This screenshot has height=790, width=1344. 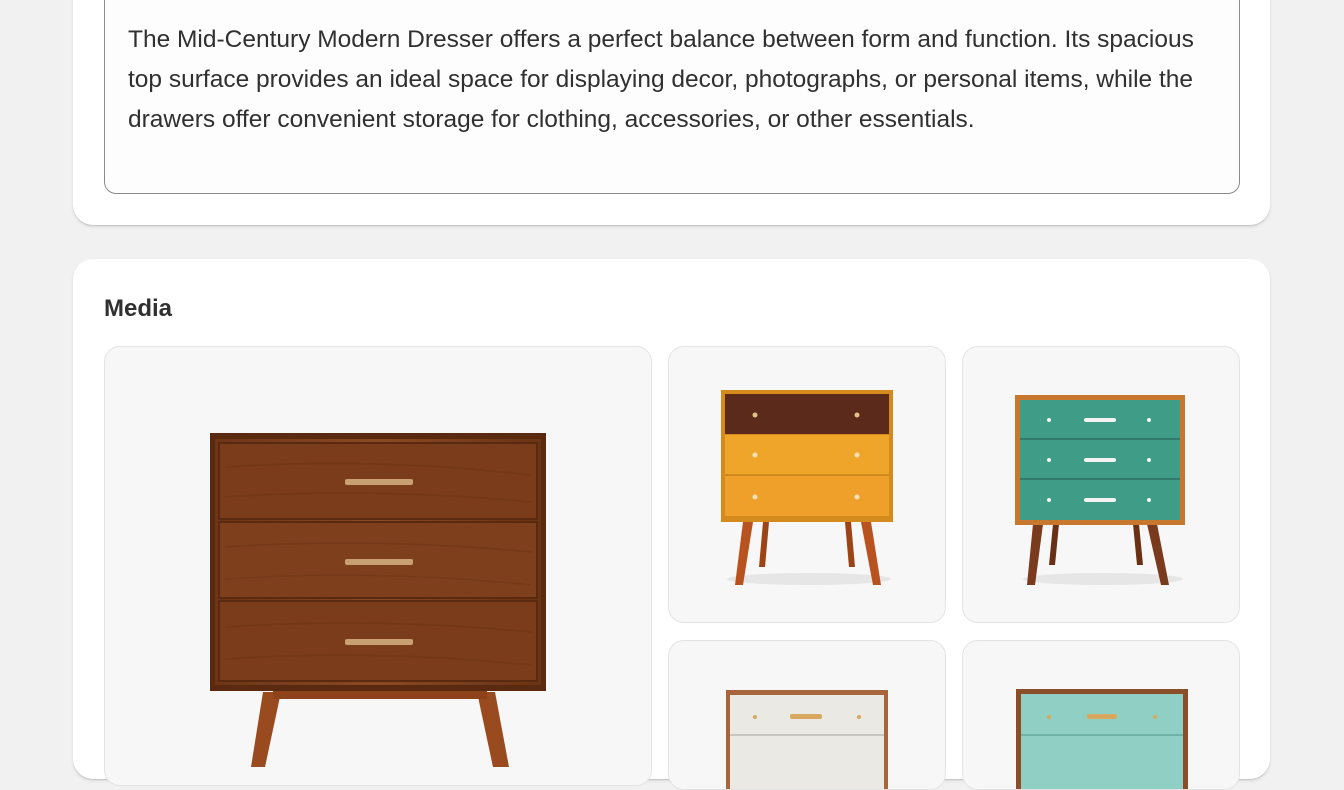 I want to click on mint-dresser-image, so click(x=1101, y=715).